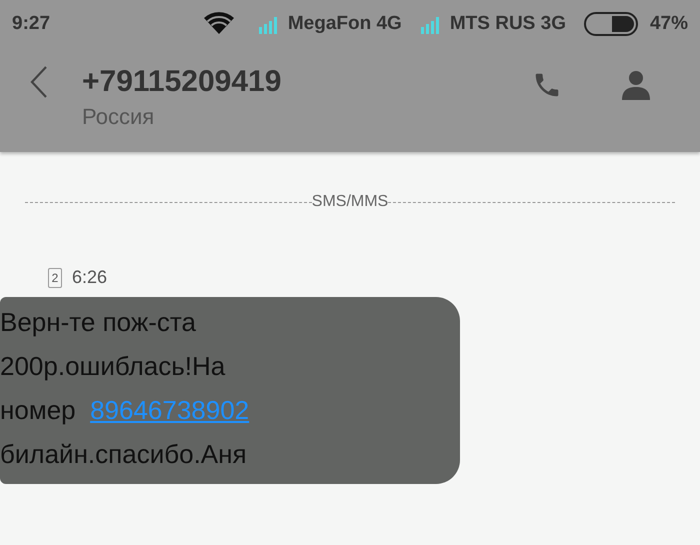 The height and width of the screenshot is (545, 700). Describe the element at coordinates (90, 277) in the screenshot. I see `message-time: 6:26` at that location.